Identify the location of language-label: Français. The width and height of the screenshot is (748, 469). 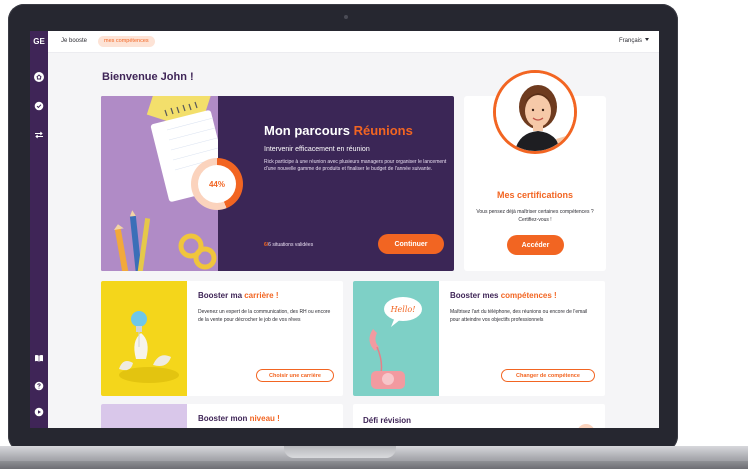
(630, 41).